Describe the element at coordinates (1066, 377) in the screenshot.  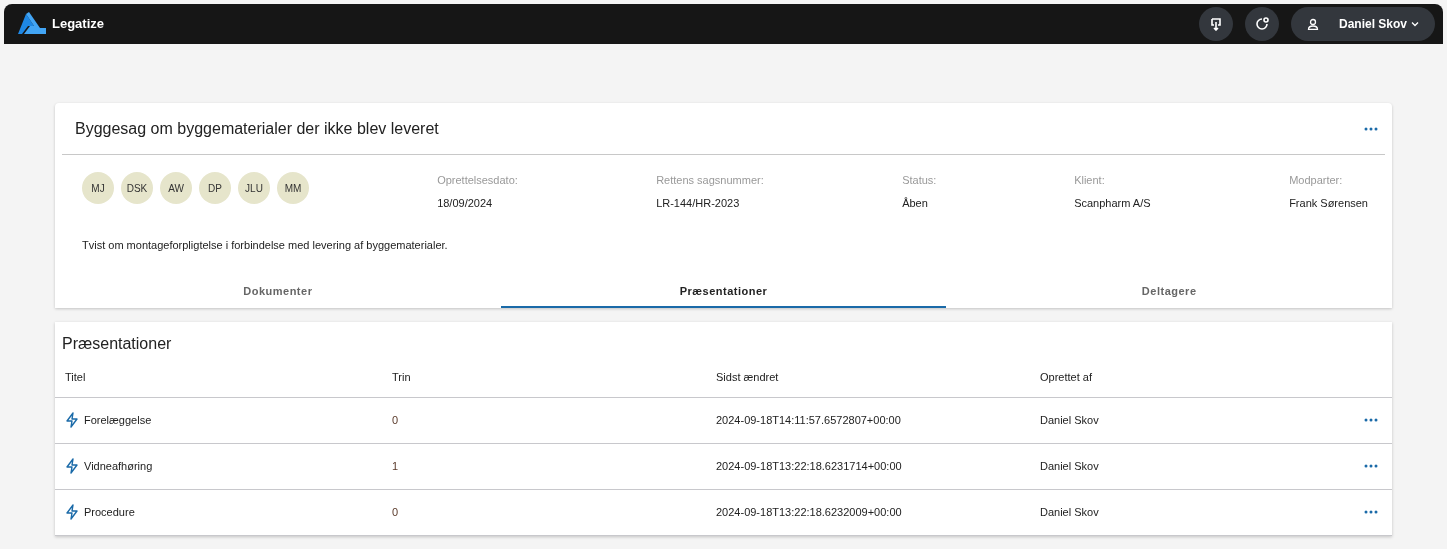
I see `column-header: Oprettet af` at that location.